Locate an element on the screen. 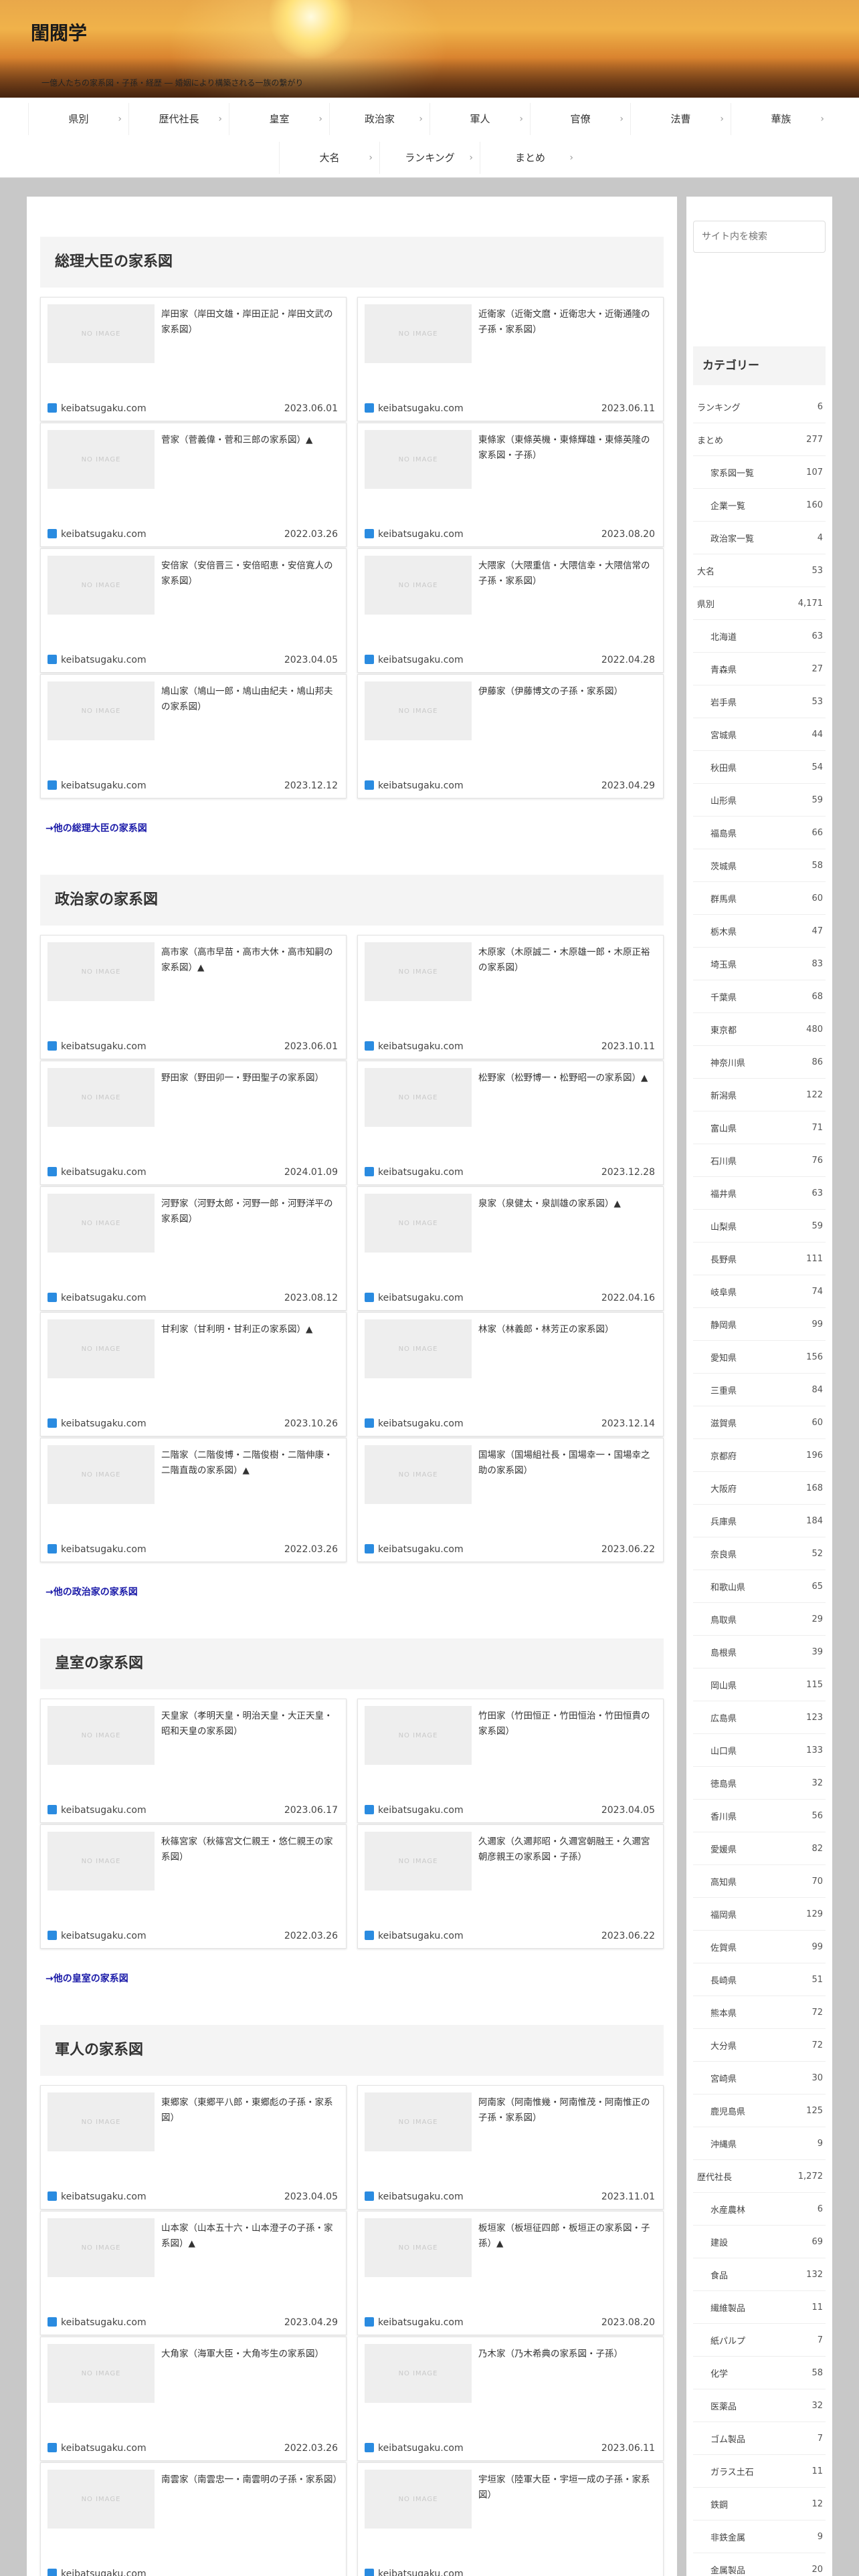  category-item: 繊維製品 11 is located at coordinates (759, 2308).